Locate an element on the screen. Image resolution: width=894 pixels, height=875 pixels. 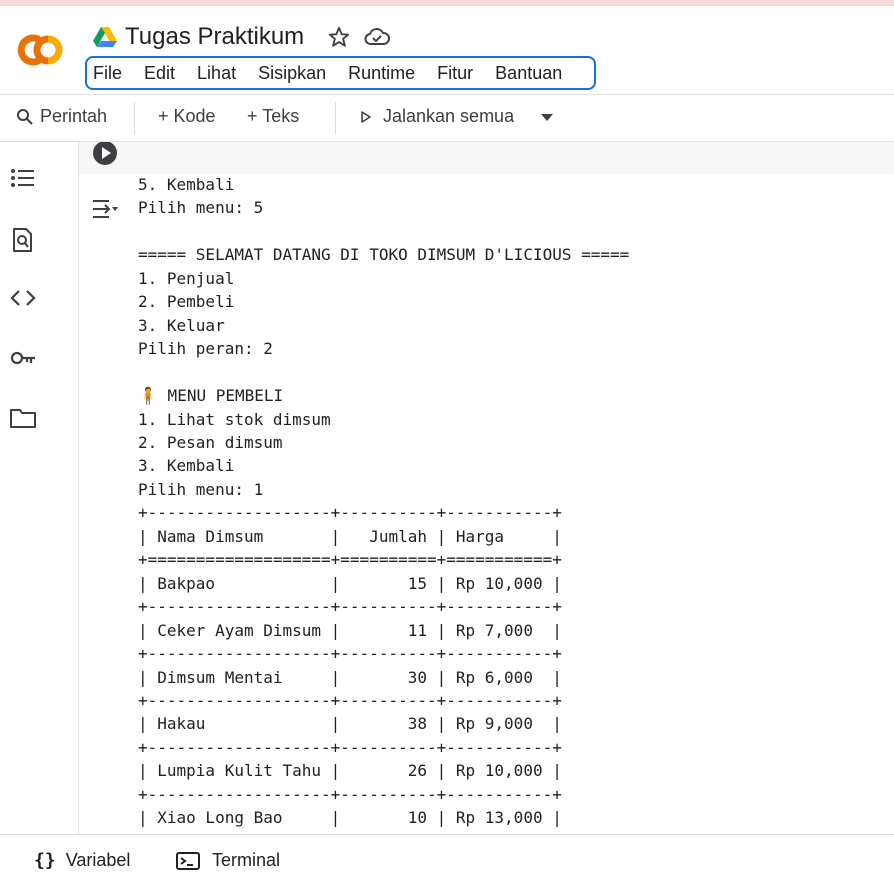
add-code-button: + Kode is located at coordinates (187, 116).